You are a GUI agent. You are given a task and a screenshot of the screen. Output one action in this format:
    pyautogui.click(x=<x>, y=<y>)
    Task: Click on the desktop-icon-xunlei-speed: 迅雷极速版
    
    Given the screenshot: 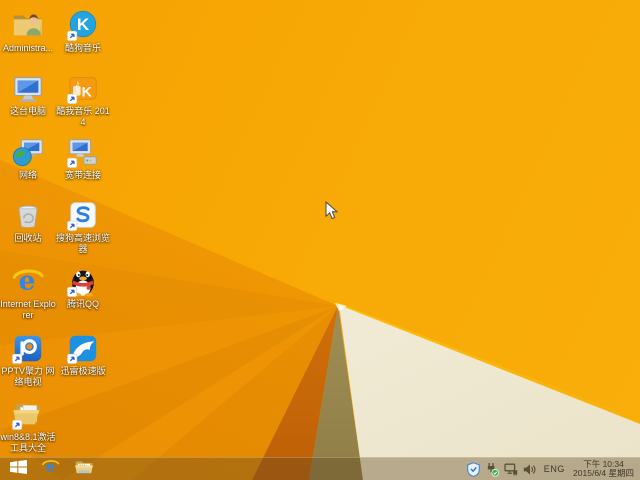 What is the action you would take?
    pyautogui.click(x=83, y=354)
    